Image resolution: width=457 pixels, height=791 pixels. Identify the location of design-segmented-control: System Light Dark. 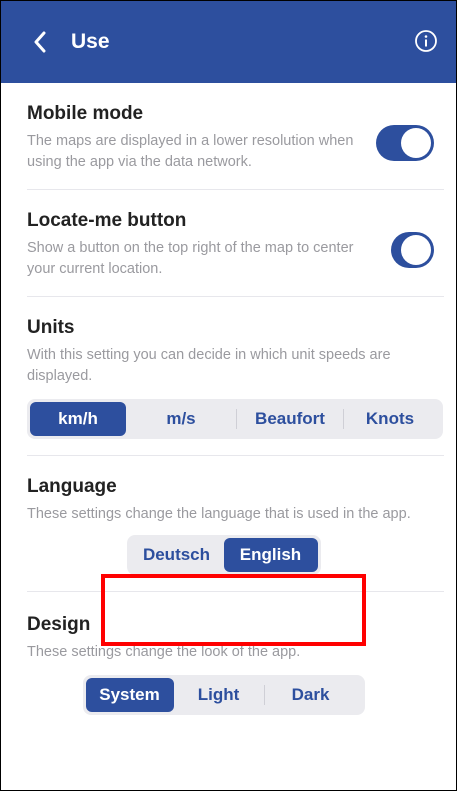
(223, 695).